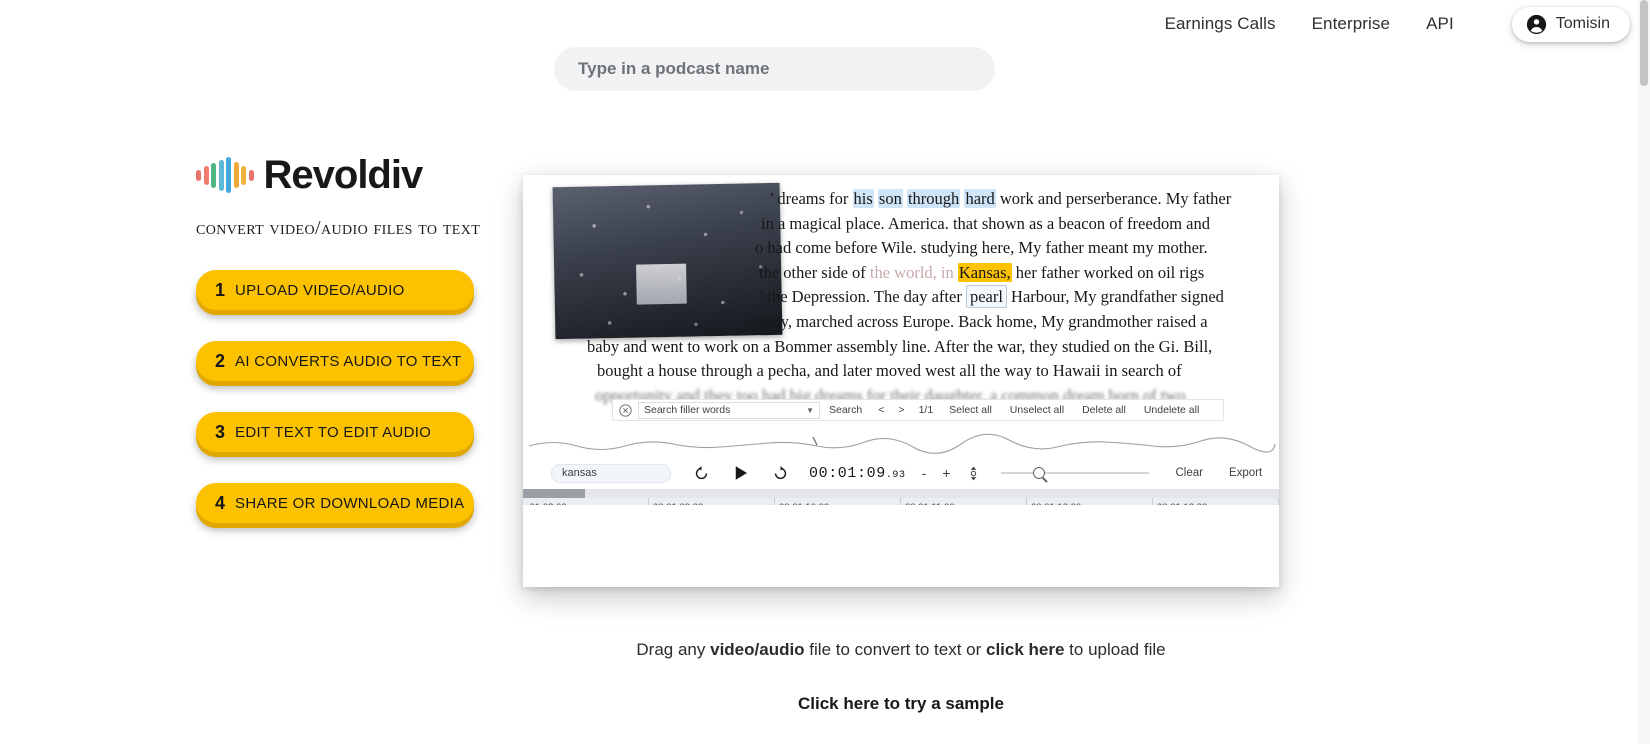 The height and width of the screenshot is (744, 1650). I want to click on forward-5-icon, so click(780, 473).